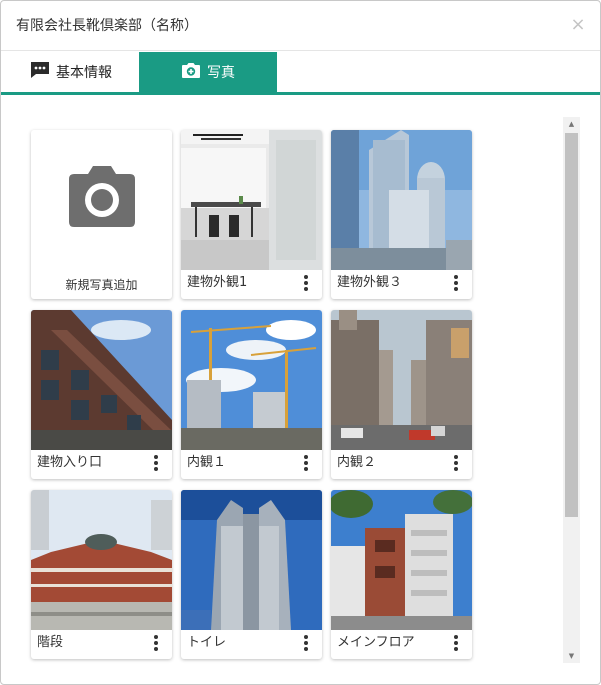 The width and height of the screenshot is (601, 685). Describe the element at coordinates (571, 124) in the screenshot. I see `scroll-up-arrow-icon: ▲` at that location.